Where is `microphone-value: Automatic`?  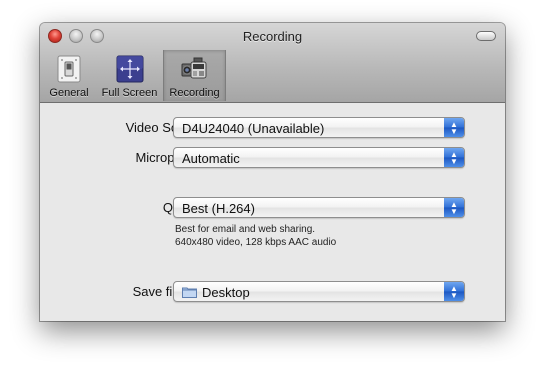
microphone-value: Automatic is located at coordinates (211, 158).